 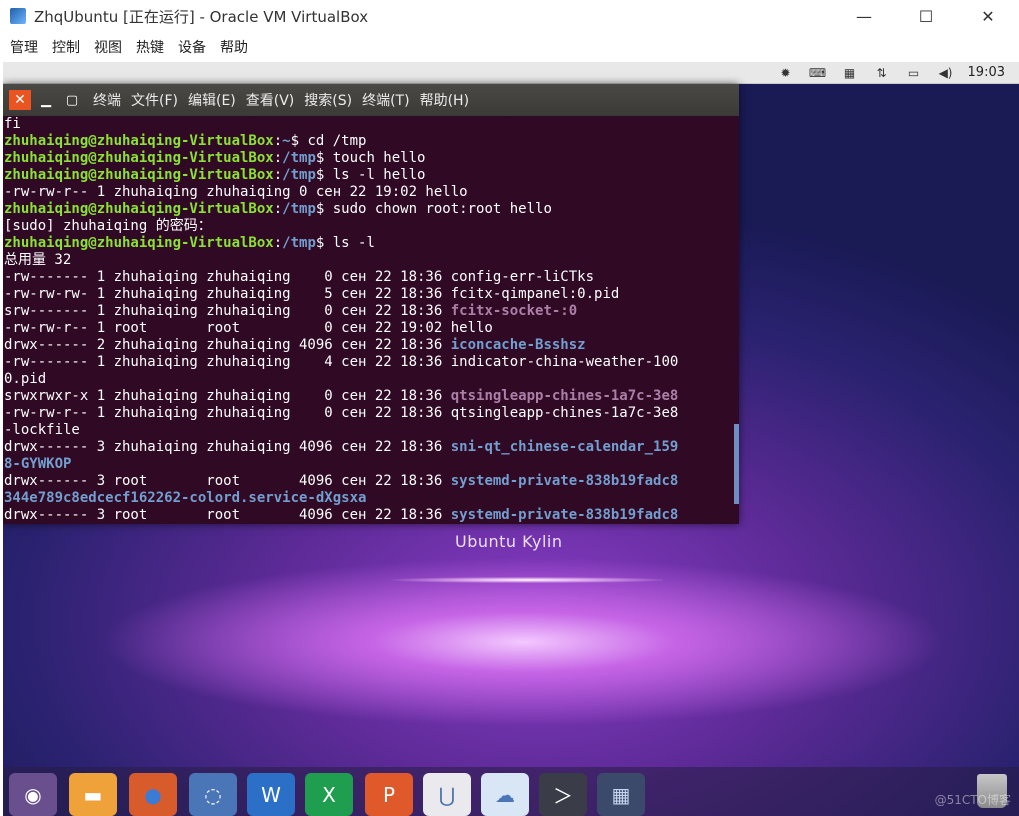 What do you see at coordinates (914, 73) in the screenshot?
I see `battery-icon: ▭` at bounding box center [914, 73].